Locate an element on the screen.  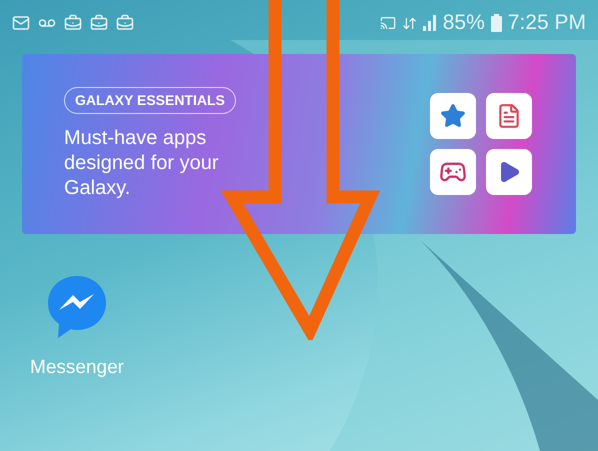
data-arrows-icon is located at coordinates (409, 23).